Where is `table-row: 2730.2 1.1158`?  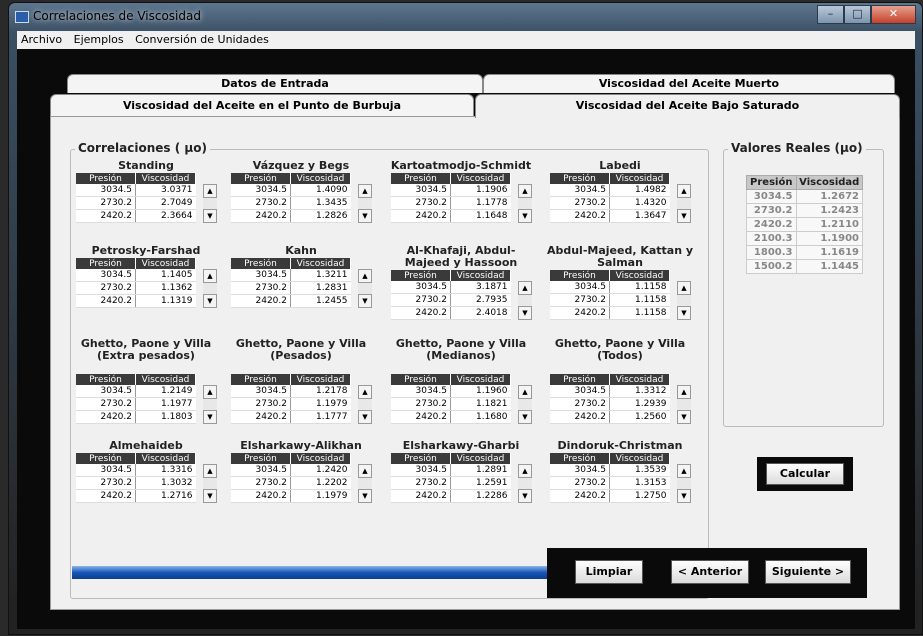
table-row: 2730.2 1.1158 is located at coordinates (610, 300).